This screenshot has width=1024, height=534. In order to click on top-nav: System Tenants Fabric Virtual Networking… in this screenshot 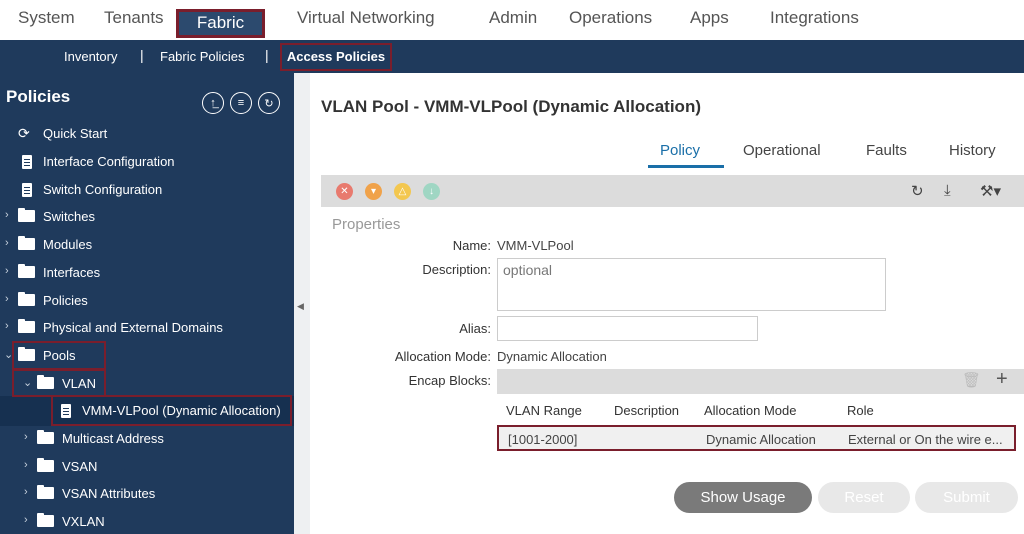, I will do `click(512, 20)`.